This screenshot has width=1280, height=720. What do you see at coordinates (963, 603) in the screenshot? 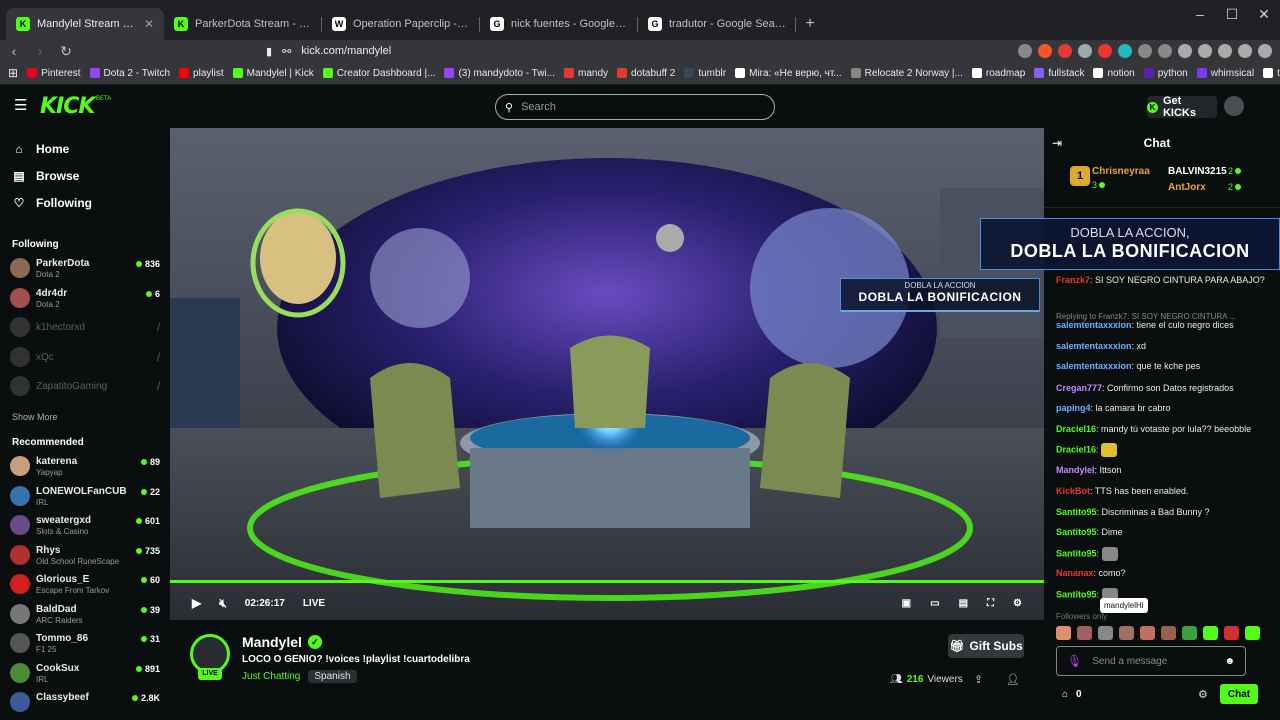
I see `theater-mode-icon: ▤` at bounding box center [963, 603].